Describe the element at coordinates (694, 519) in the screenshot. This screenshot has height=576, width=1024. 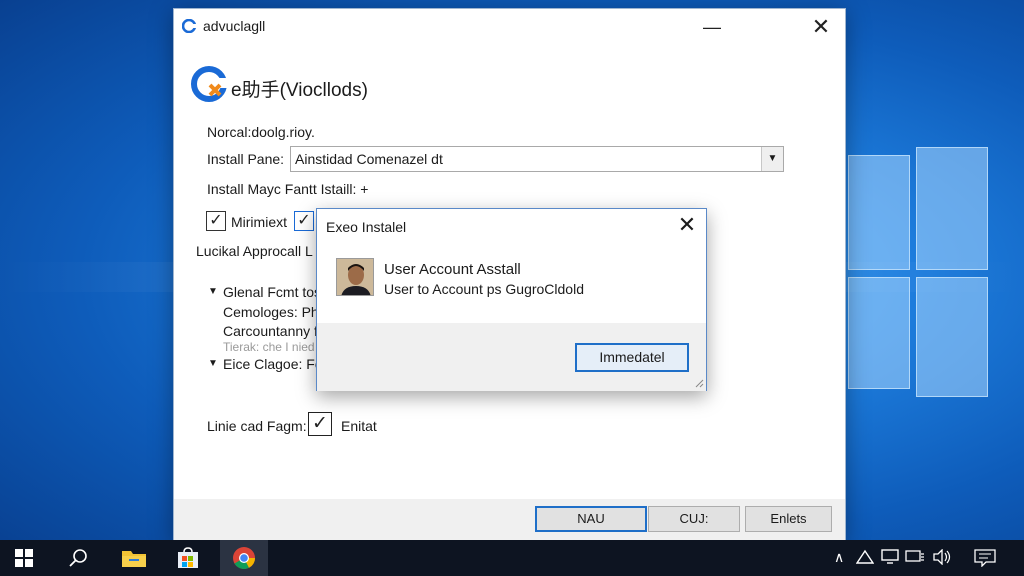
I see `back-button: CUJ:` at that location.